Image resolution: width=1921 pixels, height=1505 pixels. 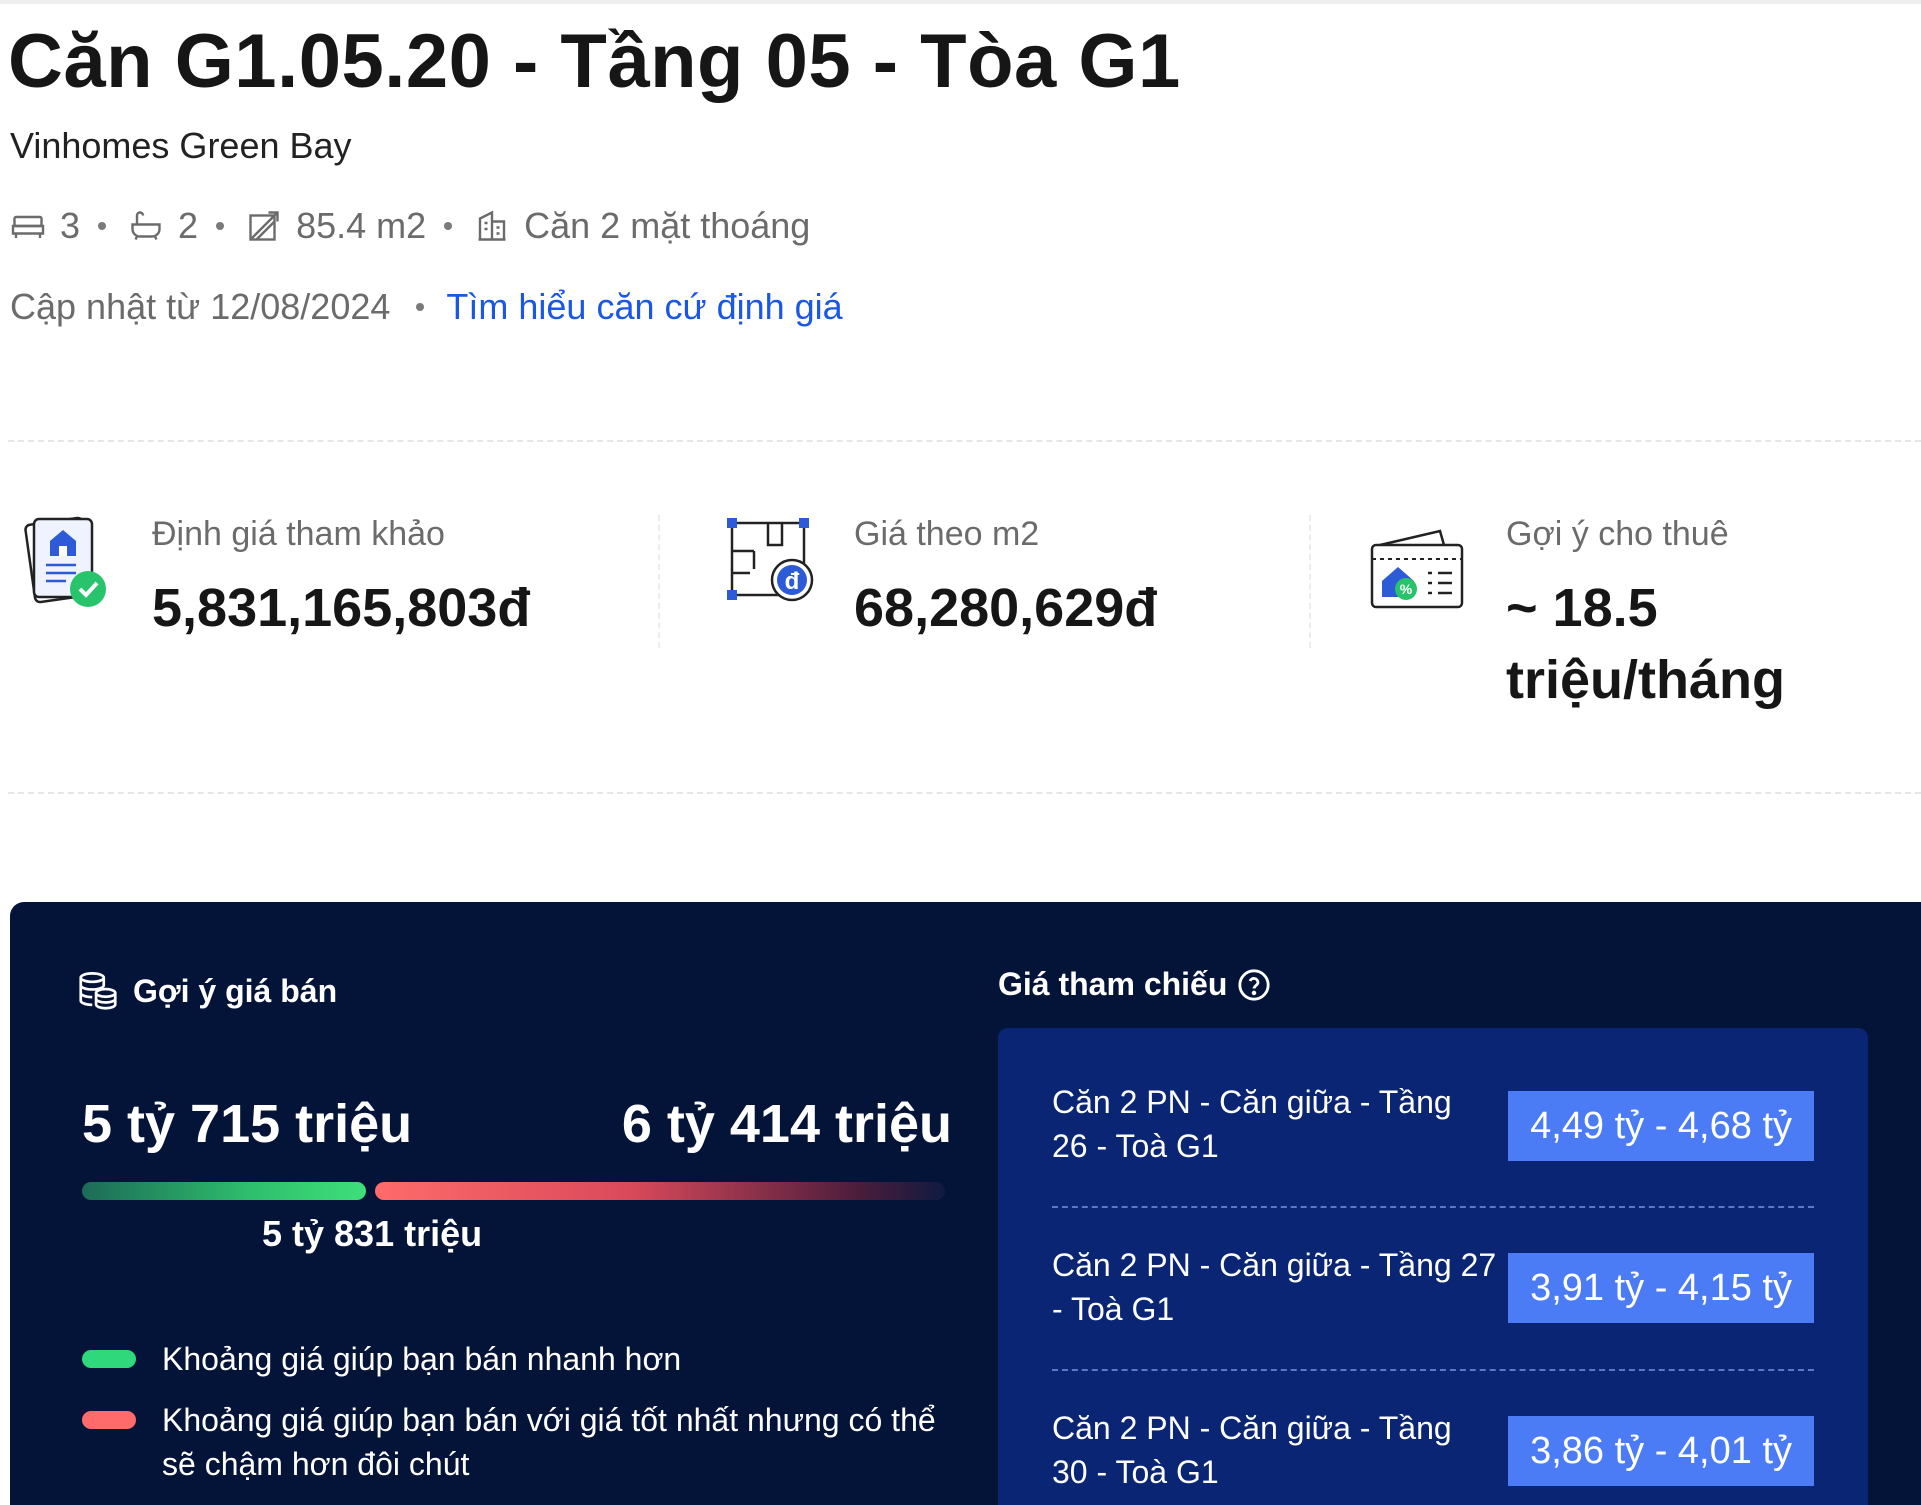 What do you see at coordinates (1254, 985) in the screenshot?
I see `help-icon` at bounding box center [1254, 985].